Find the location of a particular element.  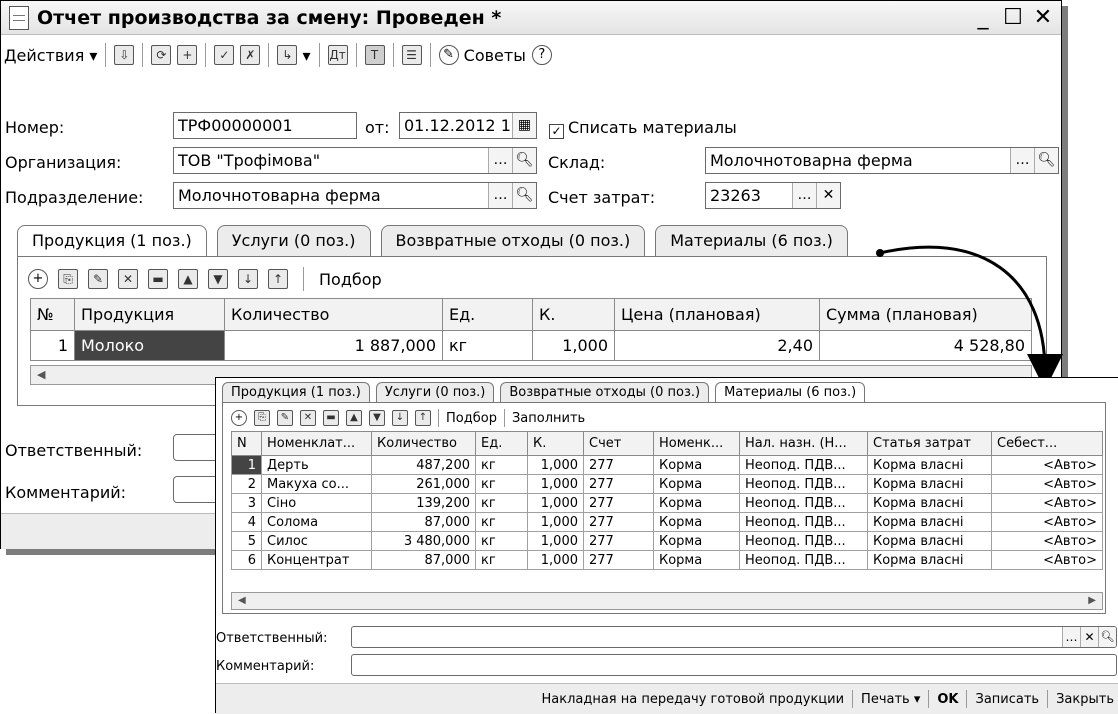

column-header: К. is located at coordinates (555, 443).